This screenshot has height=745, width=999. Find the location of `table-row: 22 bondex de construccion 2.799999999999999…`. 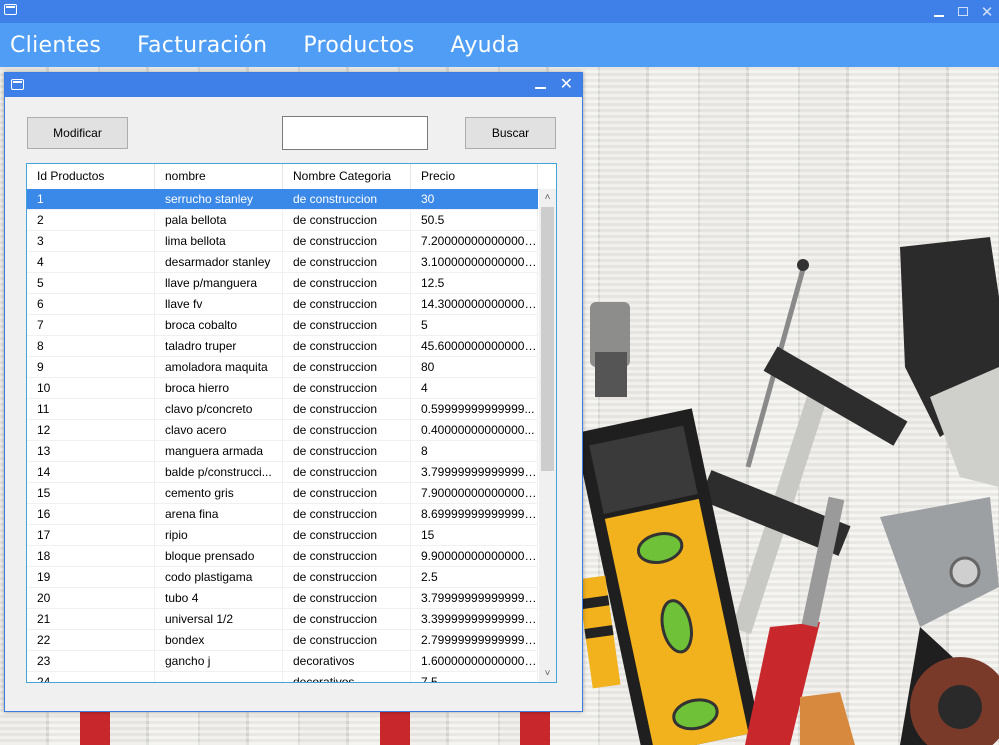

table-row: 22 bondex de construccion 2.799999999999999… is located at coordinates (282, 640).